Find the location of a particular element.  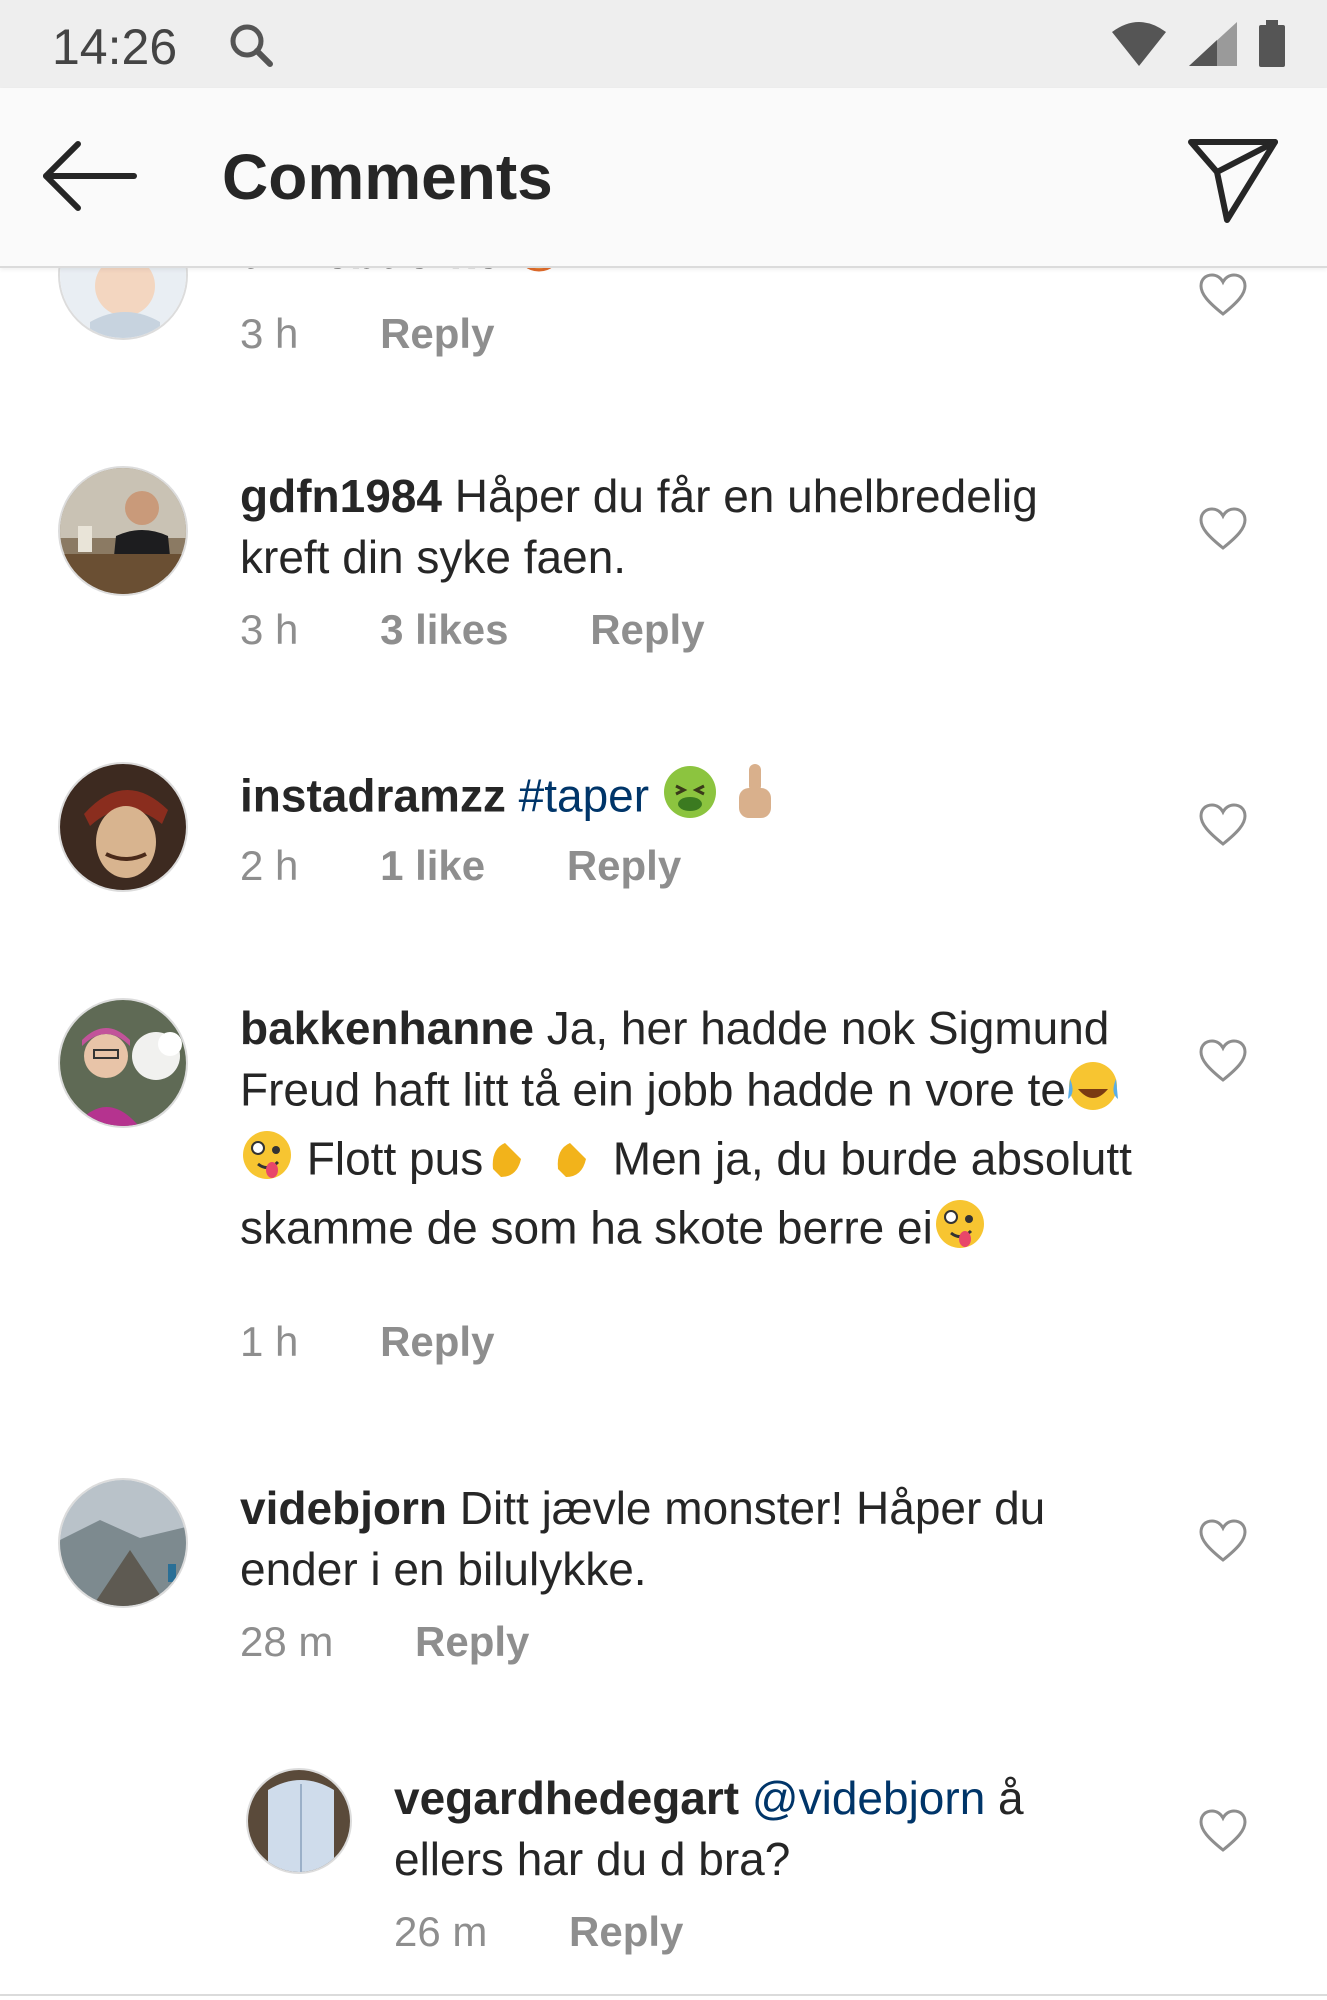

comment-item: unnebuerke 3 h Reply is located at coordinates (663, 326).